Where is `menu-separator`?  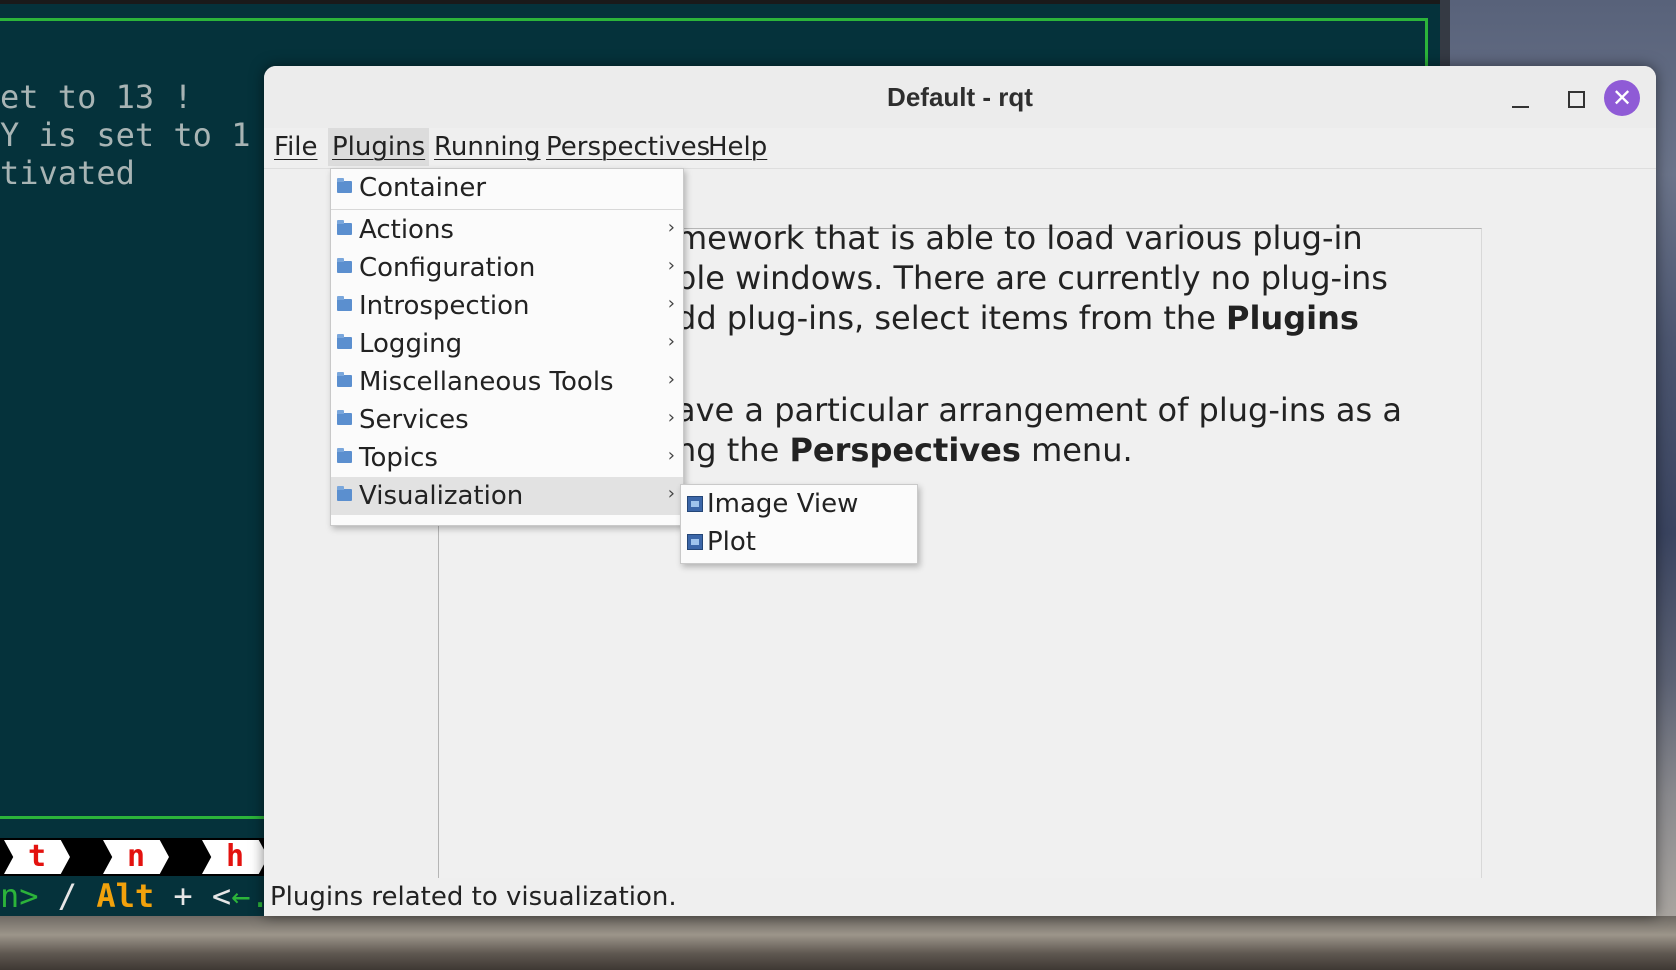
menu-separator is located at coordinates (507, 209).